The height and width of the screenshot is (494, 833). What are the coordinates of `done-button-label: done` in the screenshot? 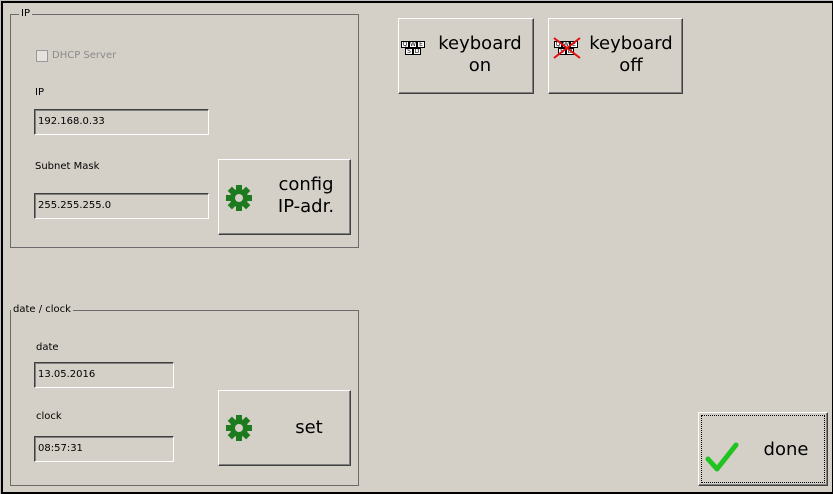 It's located at (786, 449).